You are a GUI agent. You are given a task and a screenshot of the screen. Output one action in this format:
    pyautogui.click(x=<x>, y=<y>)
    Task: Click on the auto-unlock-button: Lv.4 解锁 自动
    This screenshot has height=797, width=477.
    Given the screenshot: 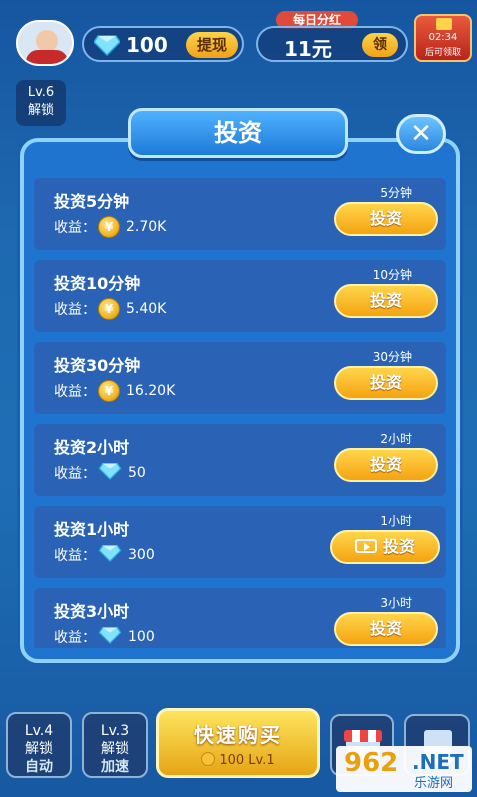 What is the action you would take?
    pyautogui.click(x=39, y=745)
    